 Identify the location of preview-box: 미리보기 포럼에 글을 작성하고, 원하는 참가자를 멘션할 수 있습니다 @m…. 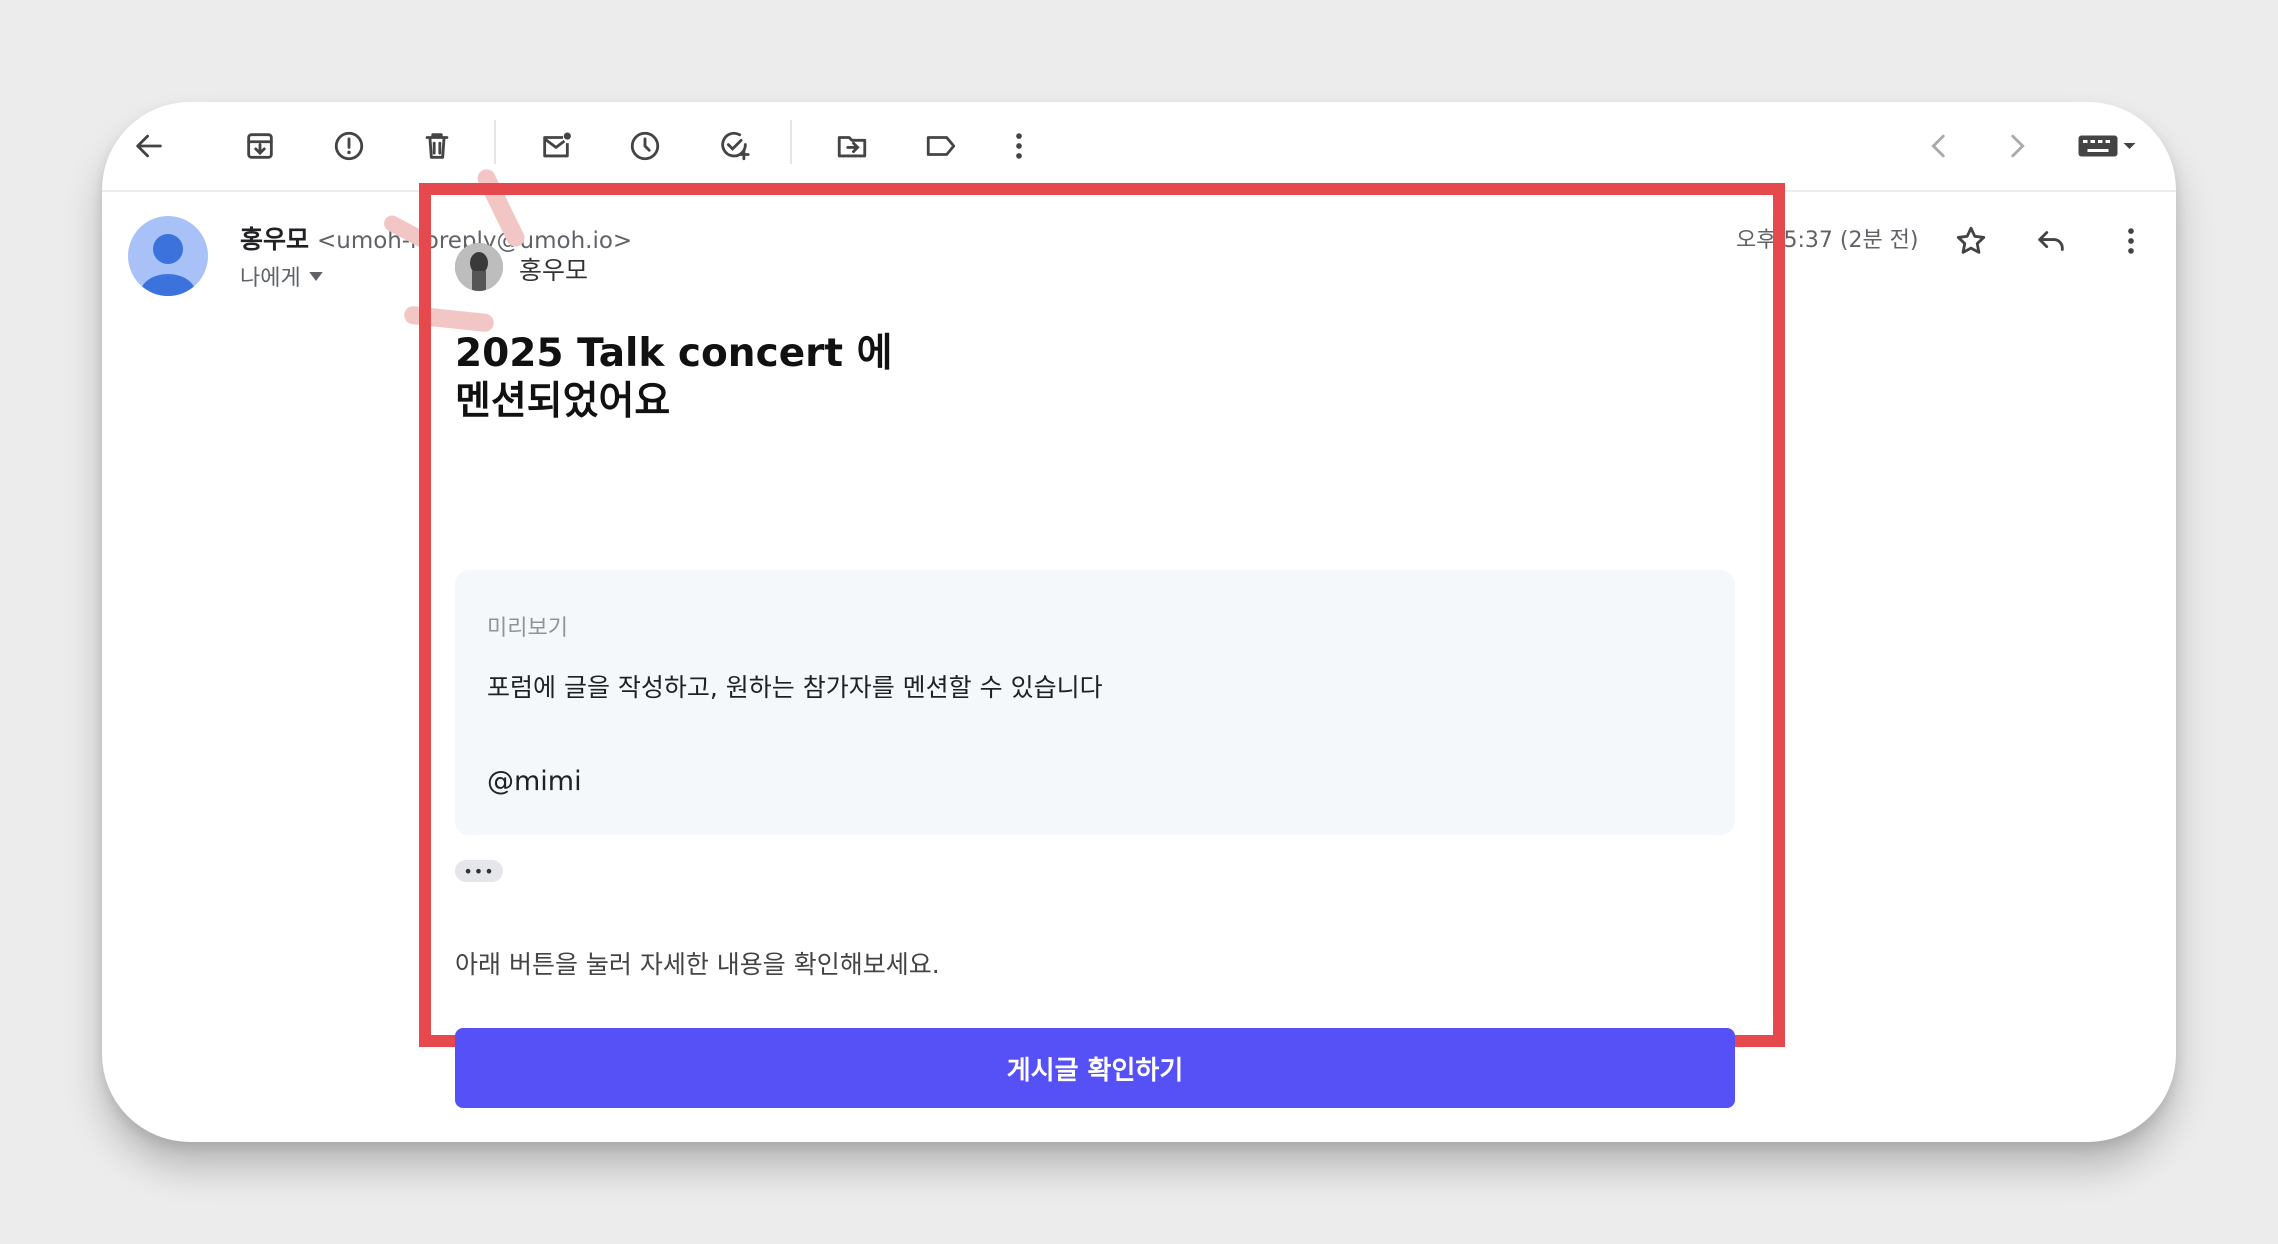
(1095, 702).